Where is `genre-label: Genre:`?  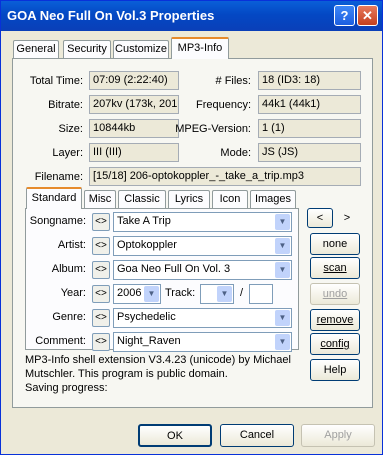 genre-label: Genre: is located at coordinates (69, 317).